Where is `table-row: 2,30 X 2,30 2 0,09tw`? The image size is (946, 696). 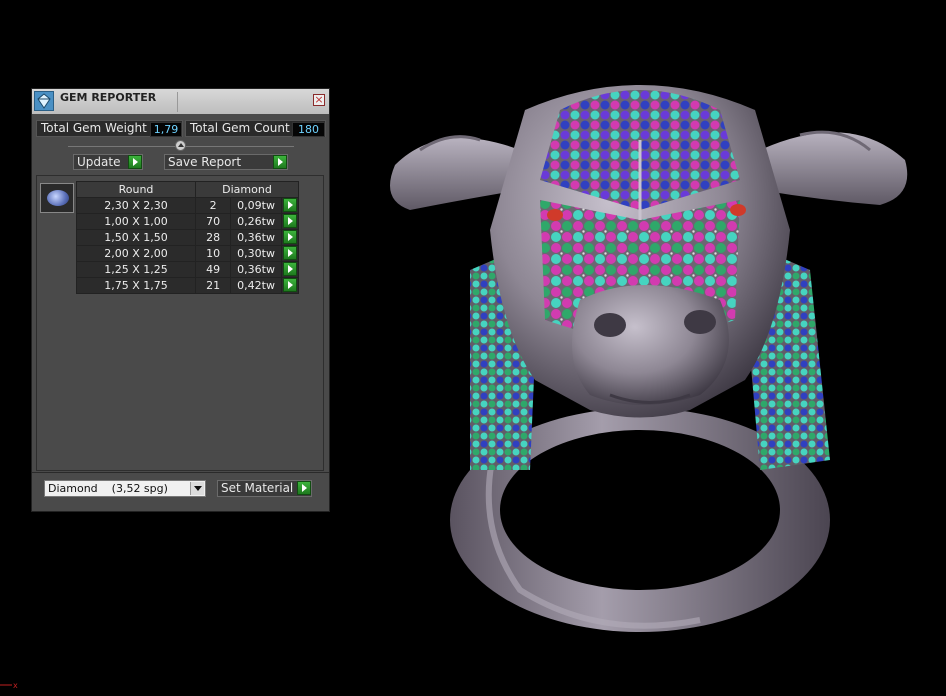 table-row: 2,30 X 2,30 2 0,09tw is located at coordinates (188, 205).